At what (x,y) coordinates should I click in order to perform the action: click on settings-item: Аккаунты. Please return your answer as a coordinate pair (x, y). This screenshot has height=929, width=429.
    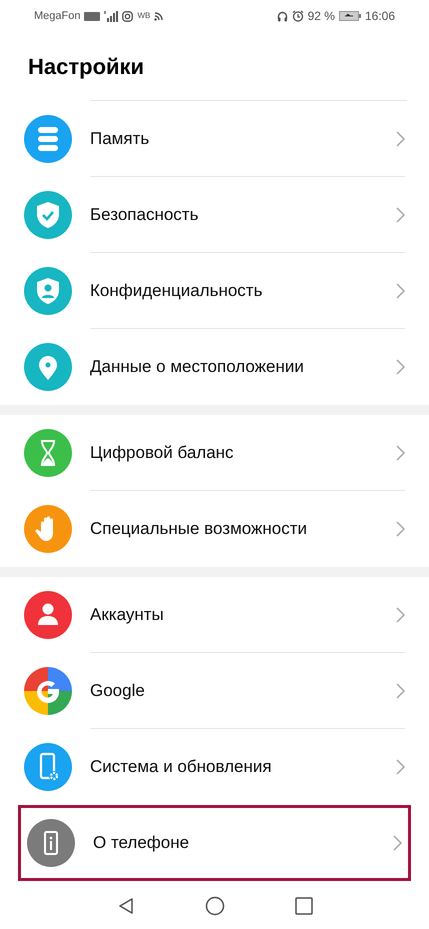
    Looking at the image, I should click on (214, 615).